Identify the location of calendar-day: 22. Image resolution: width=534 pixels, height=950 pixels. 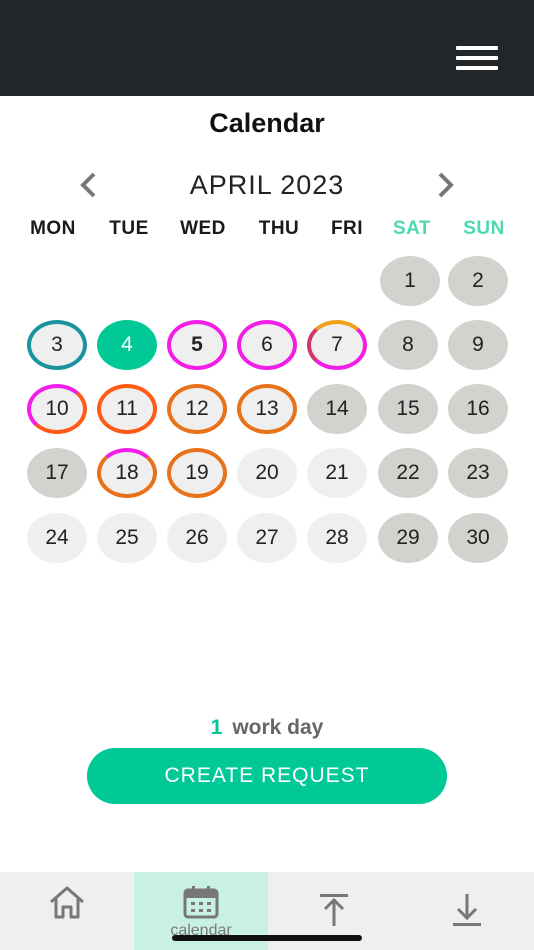
(408, 473).